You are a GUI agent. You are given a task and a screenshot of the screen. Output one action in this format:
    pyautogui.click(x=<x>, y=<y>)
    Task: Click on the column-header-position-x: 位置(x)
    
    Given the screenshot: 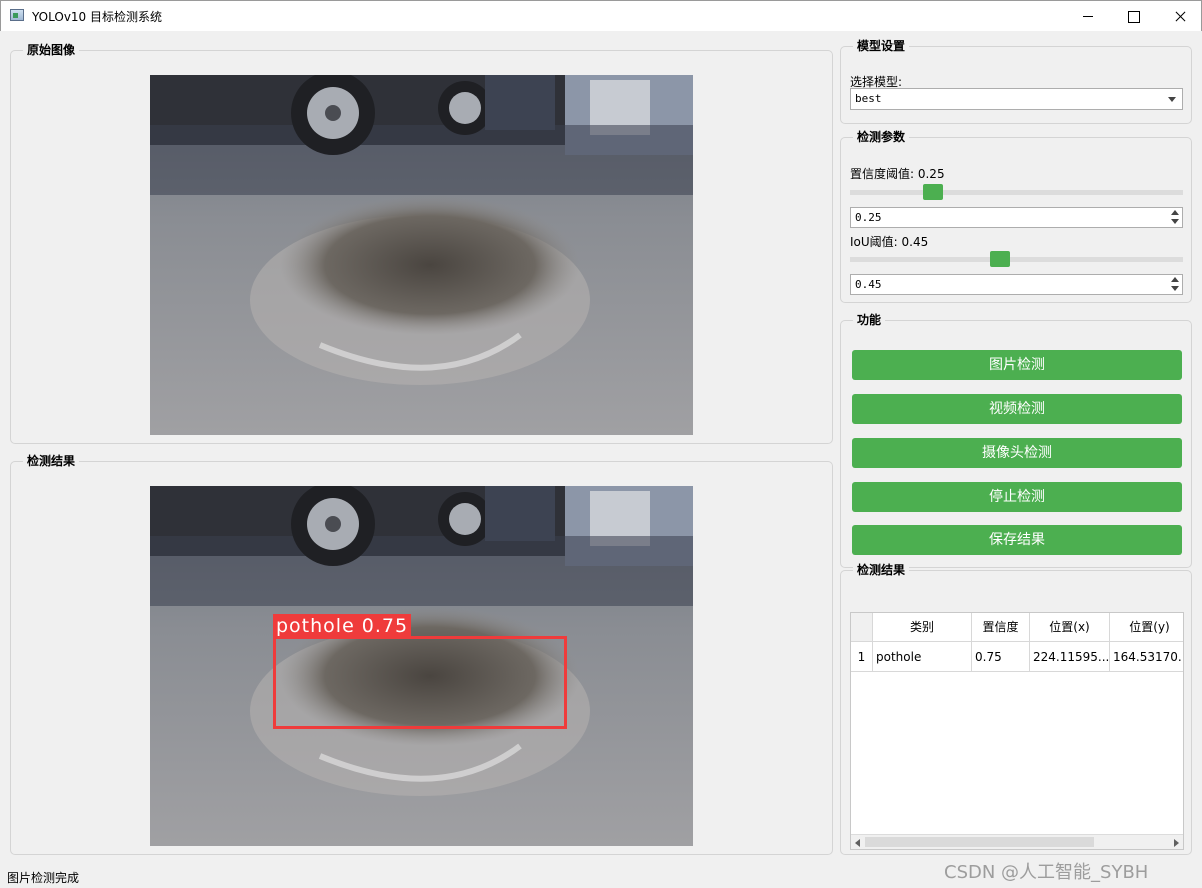 What is the action you would take?
    pyautogui.click(x=1070, y=627)
    